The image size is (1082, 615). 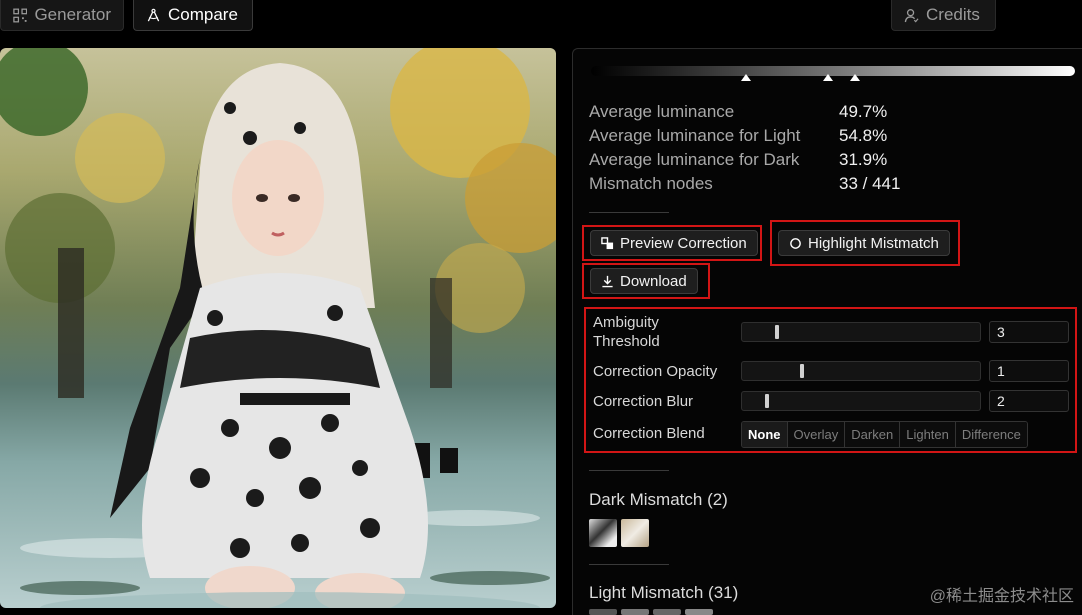 What do you see at coordinates (203, 14) in the screenshot?
I see `tab-compare-label: Compare` at bounding box center [203, 14].